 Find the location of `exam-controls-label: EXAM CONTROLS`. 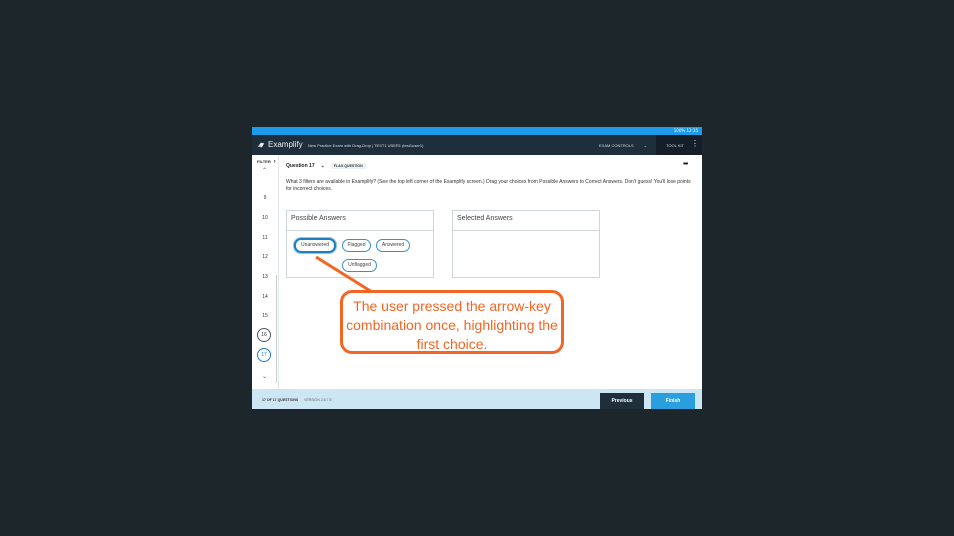

exam-controls-label: EXAM CONTROLS is located at coordinates (616, 145).